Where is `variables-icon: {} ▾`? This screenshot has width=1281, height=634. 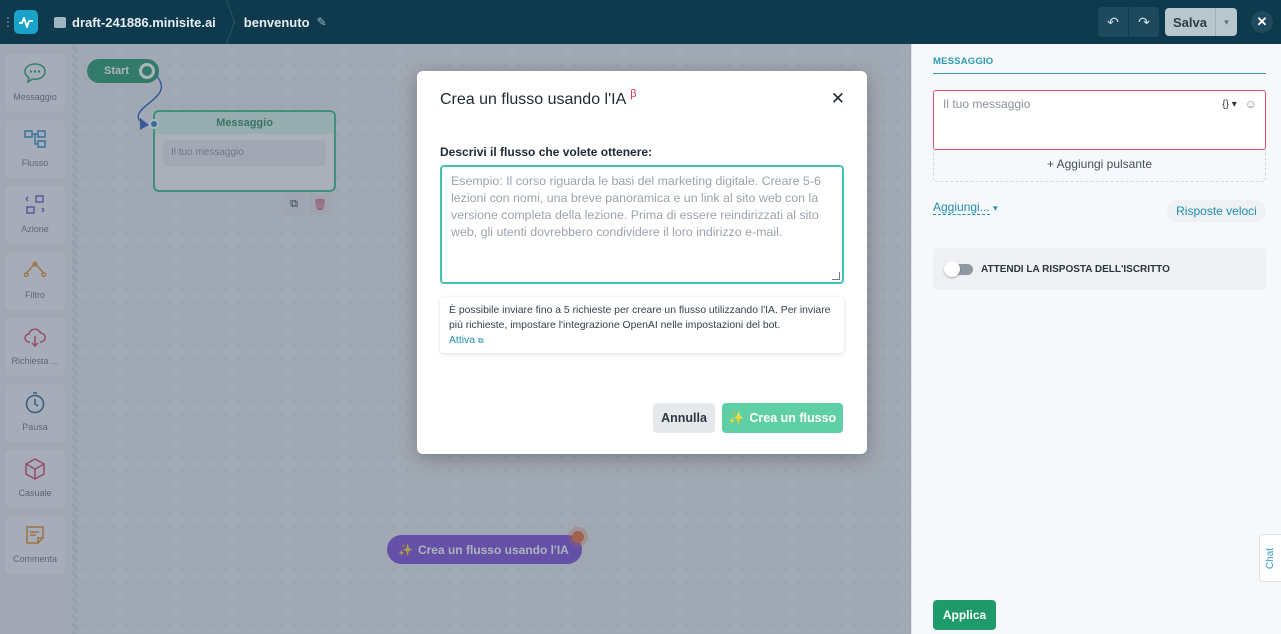 variables-icon: {} ▾ is located at coordinates (1229, 104).